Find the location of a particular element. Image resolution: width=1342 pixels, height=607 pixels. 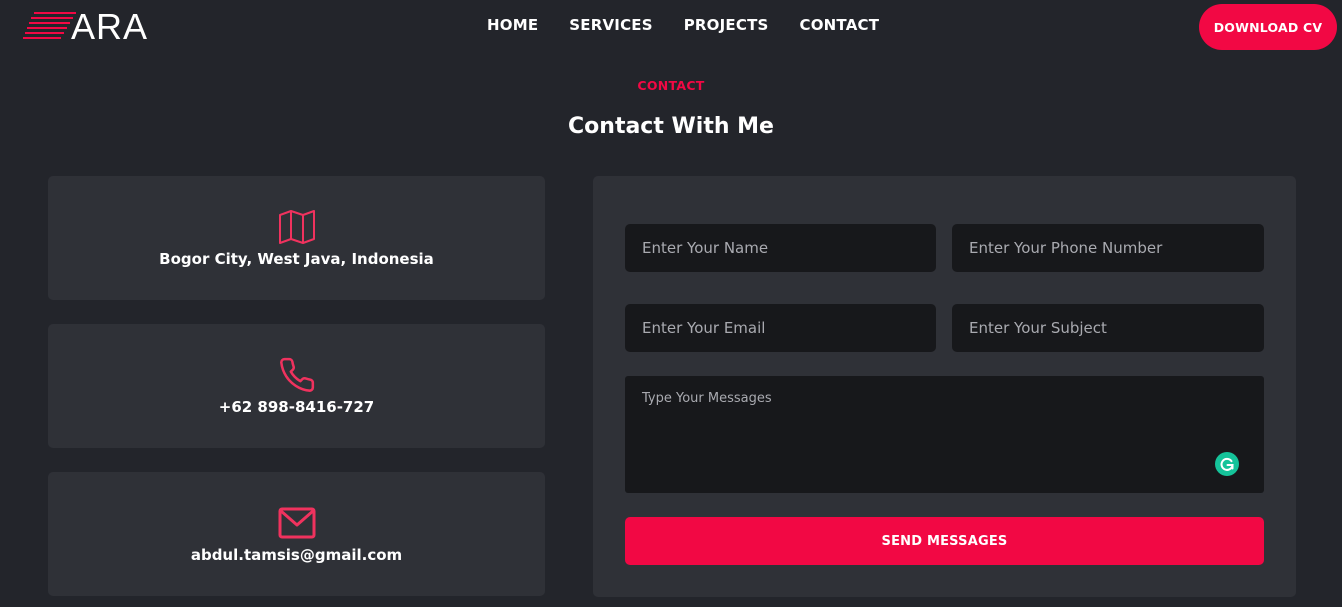

message-textarea is located at coordinates (944, 434).